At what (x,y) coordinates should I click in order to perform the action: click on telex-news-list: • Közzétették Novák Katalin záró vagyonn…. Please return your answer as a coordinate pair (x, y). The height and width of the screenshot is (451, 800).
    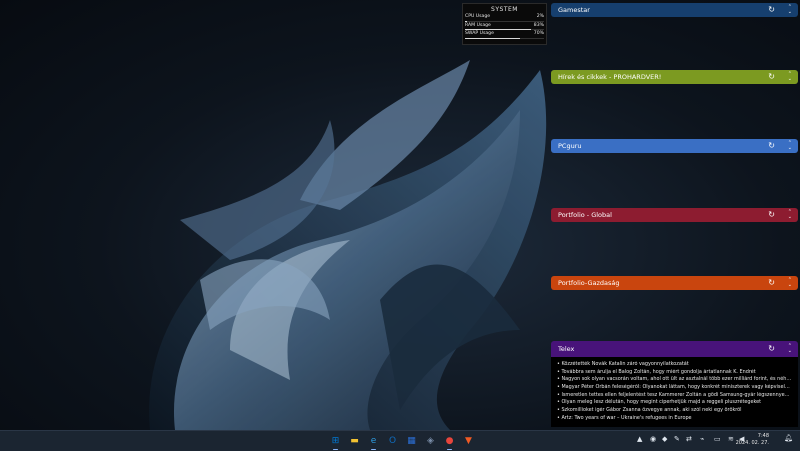
    Looking at the image, I should click on (674, 392).